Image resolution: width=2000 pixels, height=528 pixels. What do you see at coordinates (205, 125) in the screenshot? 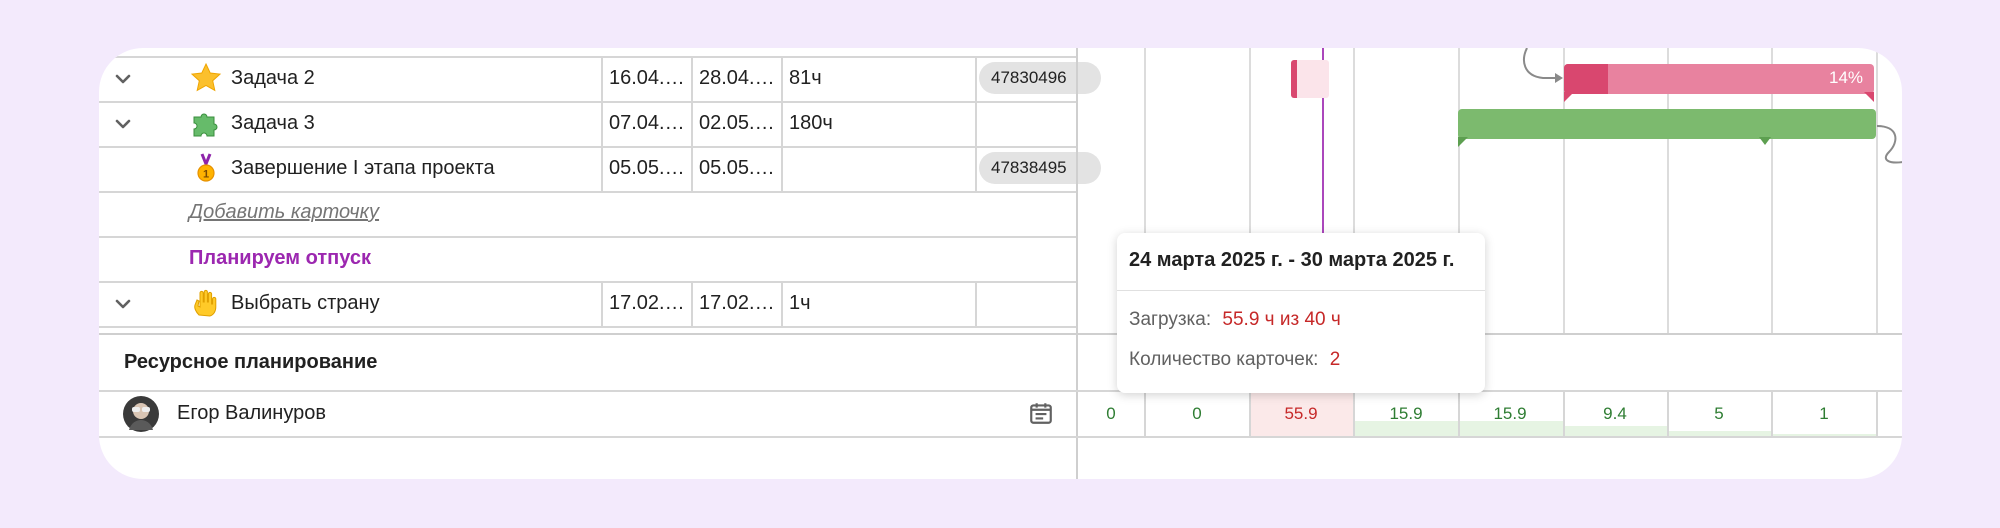
I see `puzzle-icon` at bounding box center [205, 125].